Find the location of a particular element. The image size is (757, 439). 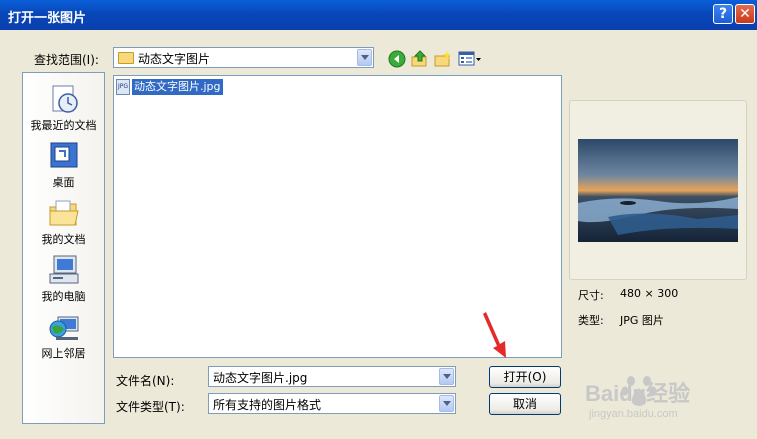

filetype-label: 文件类型(T): is located at coordinates (150, 407).